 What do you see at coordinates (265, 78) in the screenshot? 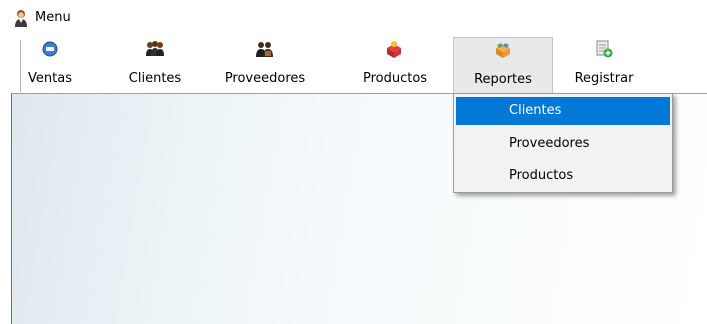
I see `proveedores-label: Proveedores` at bounding box center [265, 78].